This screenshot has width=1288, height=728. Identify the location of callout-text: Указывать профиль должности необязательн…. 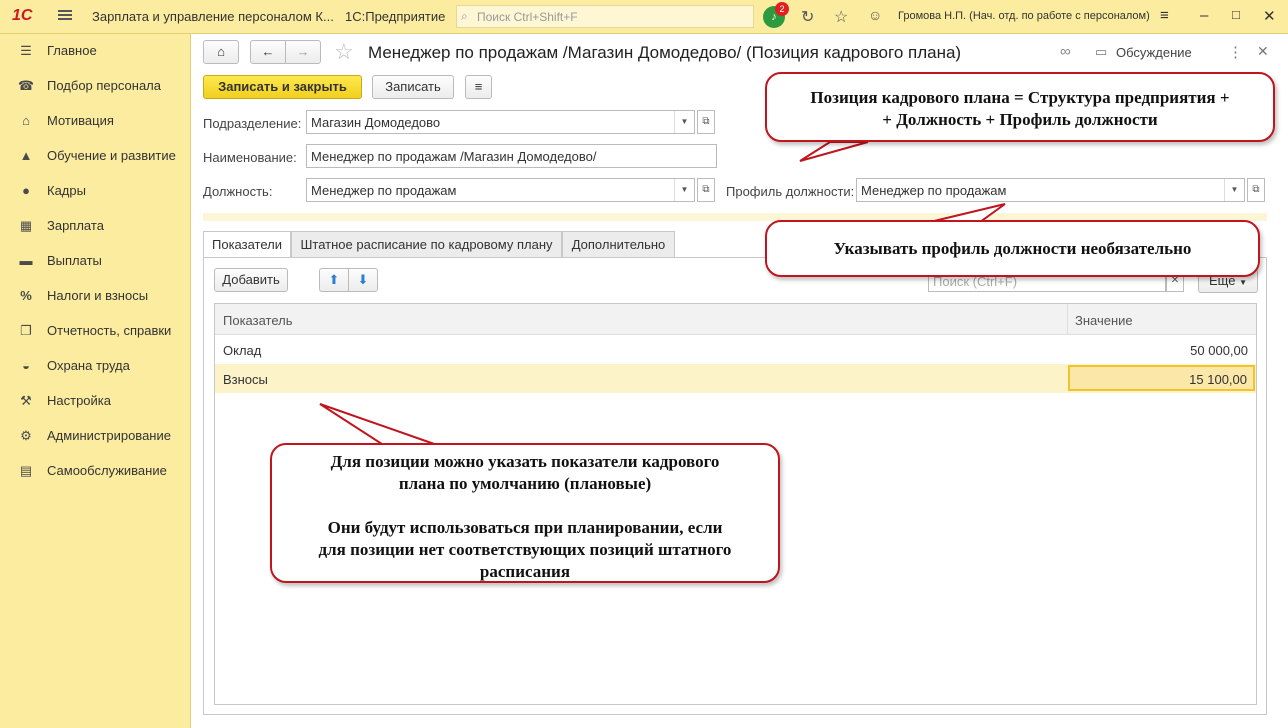
(1012, 248).